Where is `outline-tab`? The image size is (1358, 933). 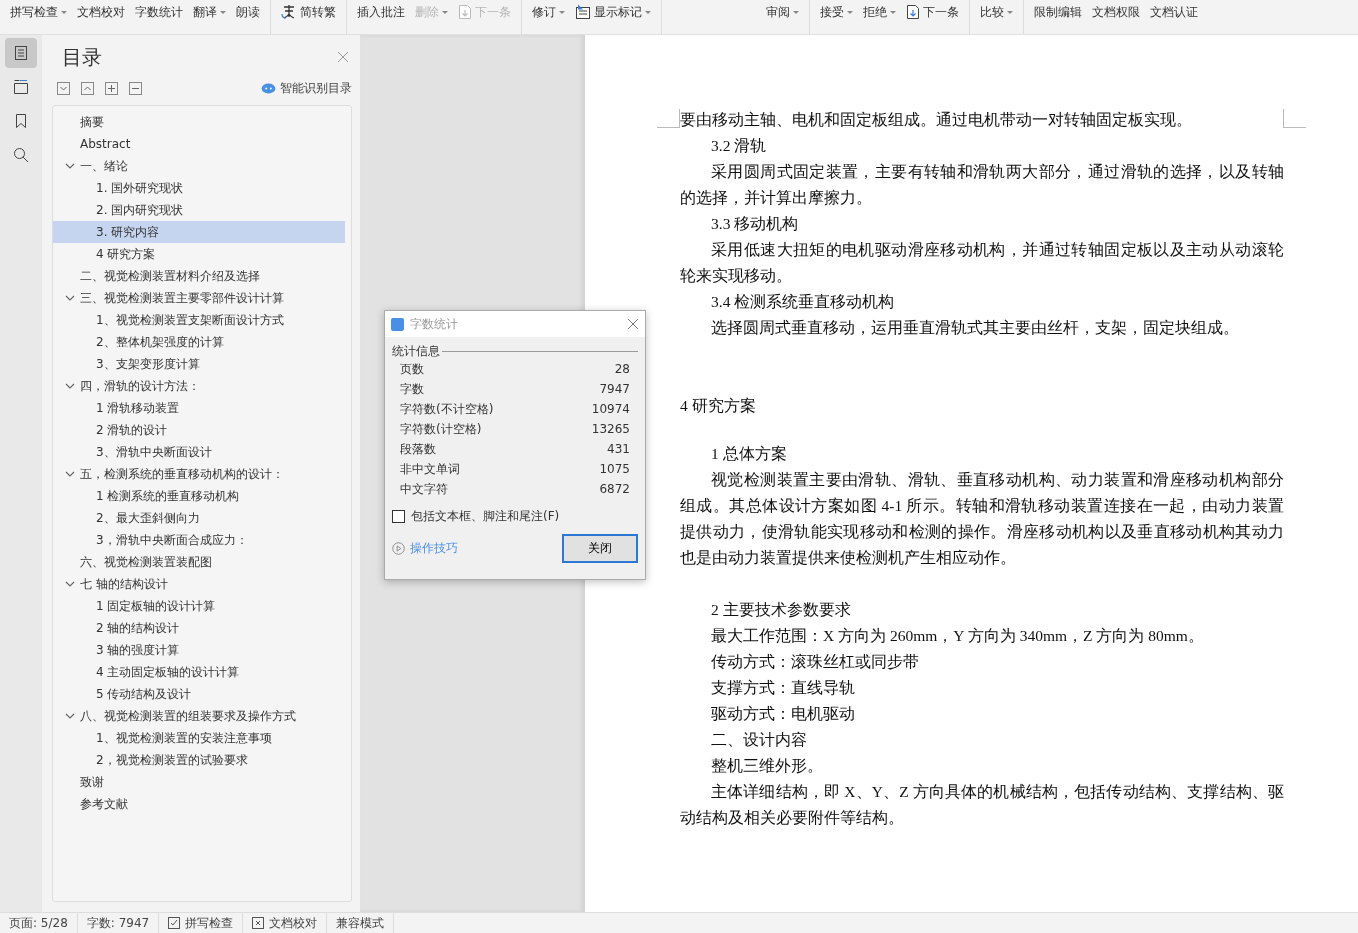 outline-tab is located at coordinates (21, 53).